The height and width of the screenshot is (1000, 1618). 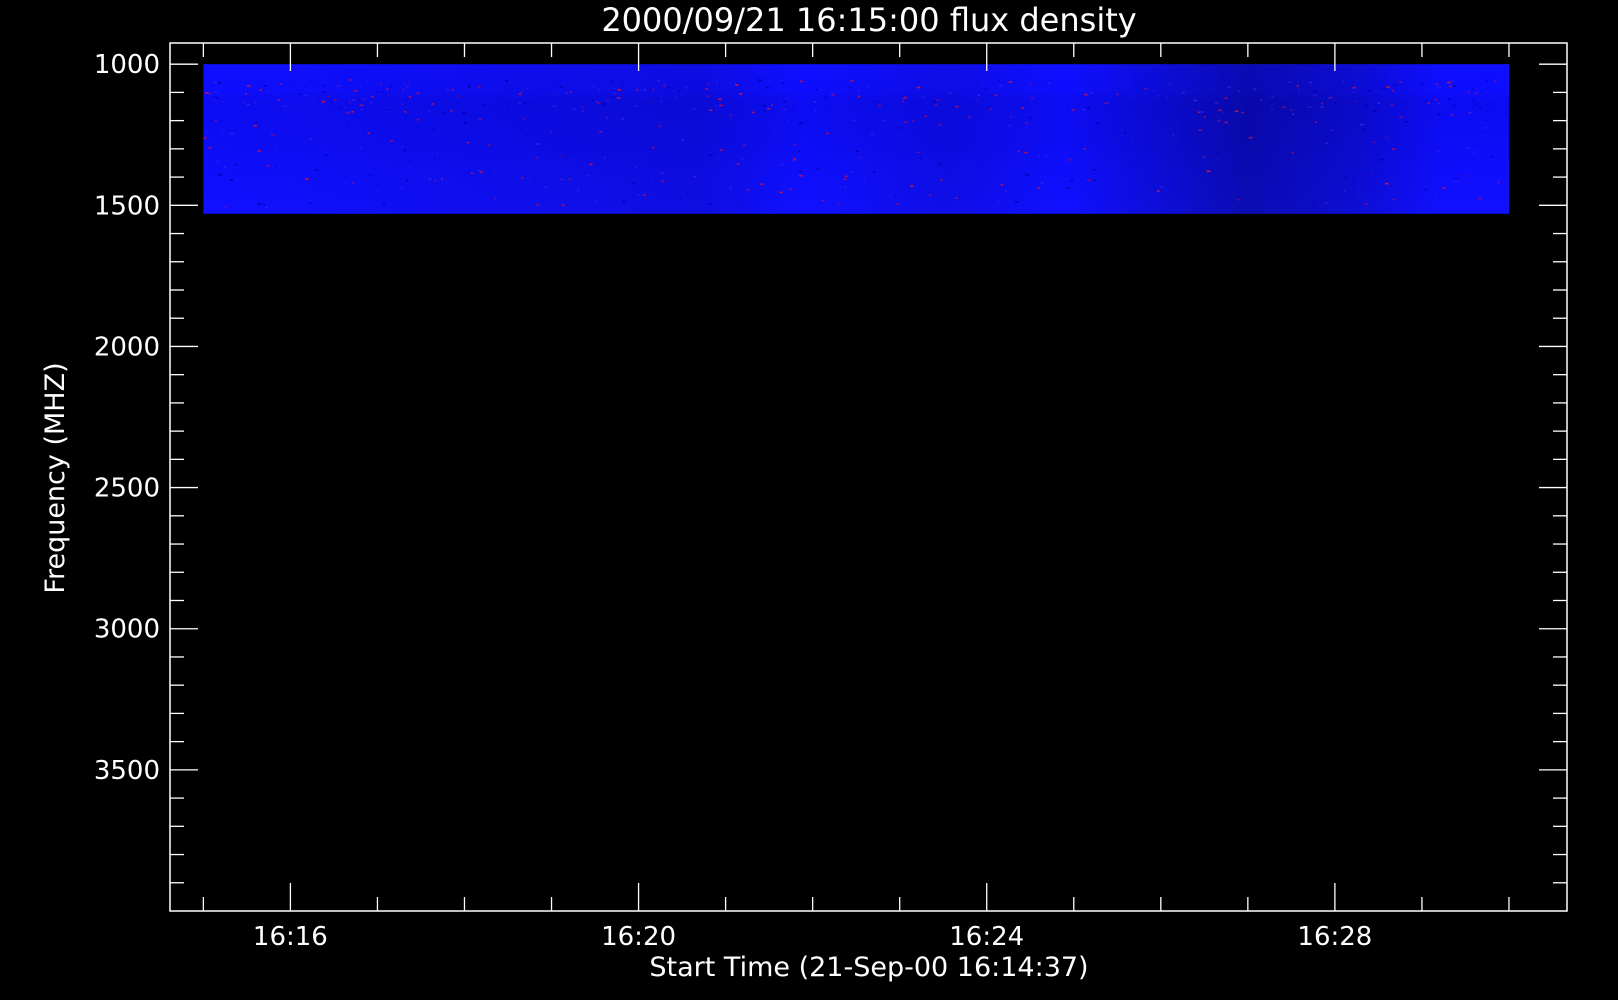 I want to click on data-region, so click(x=856, y=139).